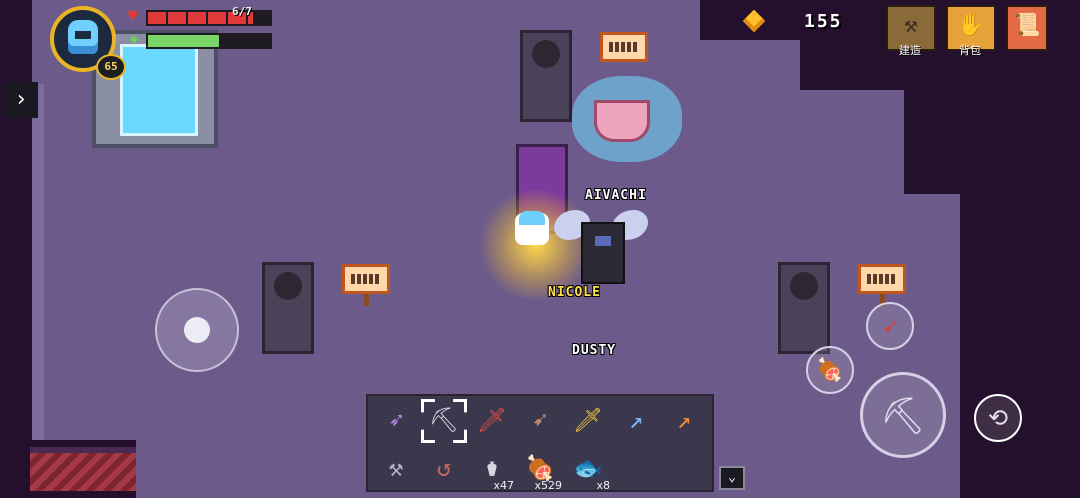 This screenshot has height=498, width=1080. I want to click on fish-icon: 🐟, so click(588, 468).